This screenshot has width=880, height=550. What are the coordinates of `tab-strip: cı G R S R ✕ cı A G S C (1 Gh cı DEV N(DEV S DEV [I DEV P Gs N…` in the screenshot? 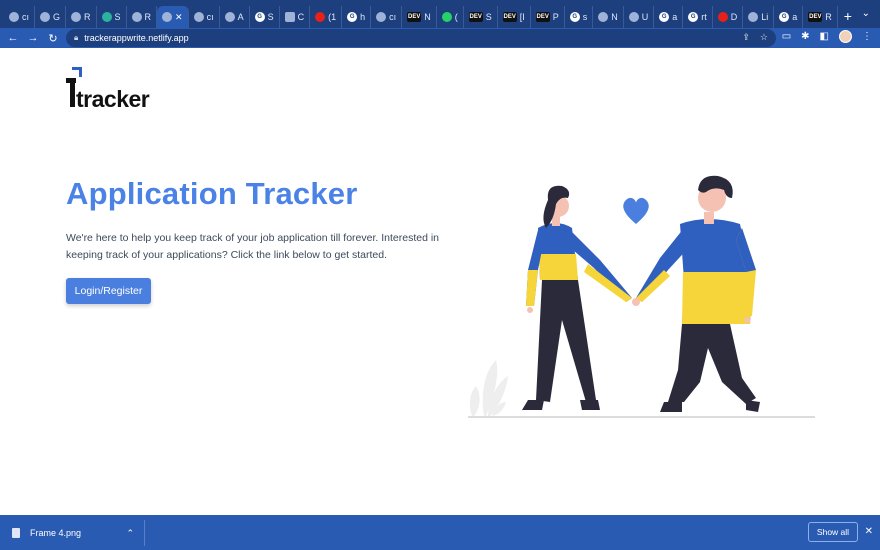 It's located at (440, 14).